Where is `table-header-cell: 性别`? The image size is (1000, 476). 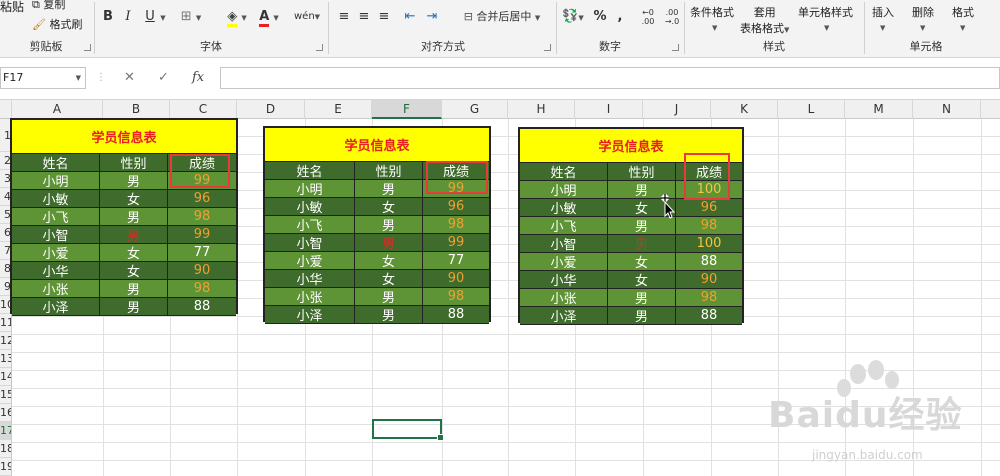 table-header-cell: 性别 is located at coordinates (389, 171).